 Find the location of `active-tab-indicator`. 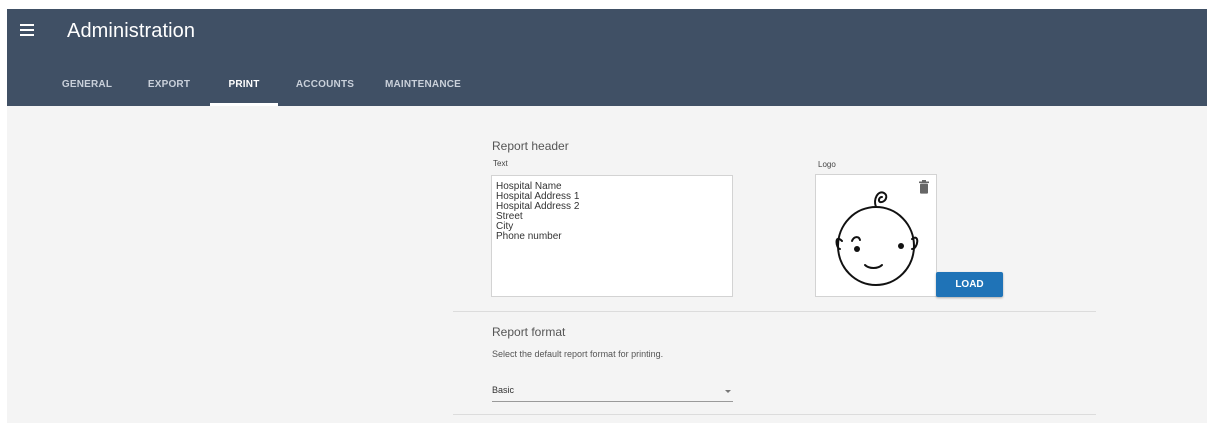

active-tab-indicator is located at coordinates (244, 104).